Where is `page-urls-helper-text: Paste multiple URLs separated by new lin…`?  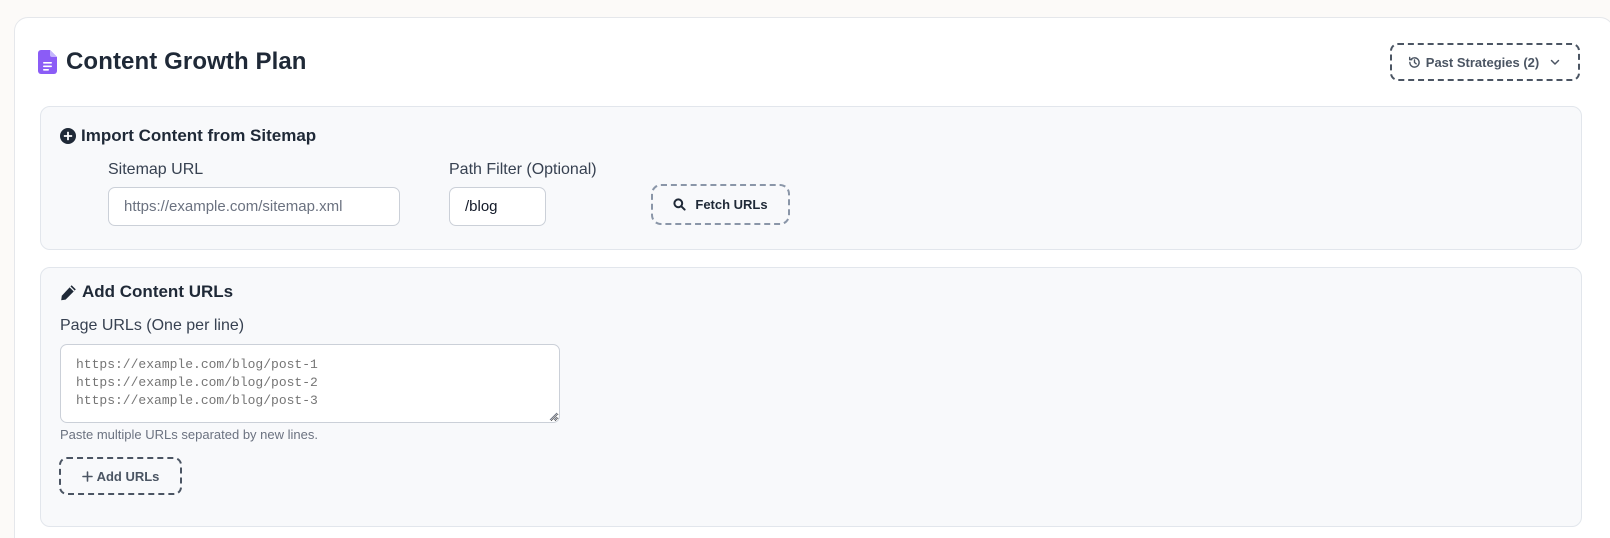
page-urls-helper-text: Paste multiple URLs separated by new lin… is located at coordinates (189, 434).